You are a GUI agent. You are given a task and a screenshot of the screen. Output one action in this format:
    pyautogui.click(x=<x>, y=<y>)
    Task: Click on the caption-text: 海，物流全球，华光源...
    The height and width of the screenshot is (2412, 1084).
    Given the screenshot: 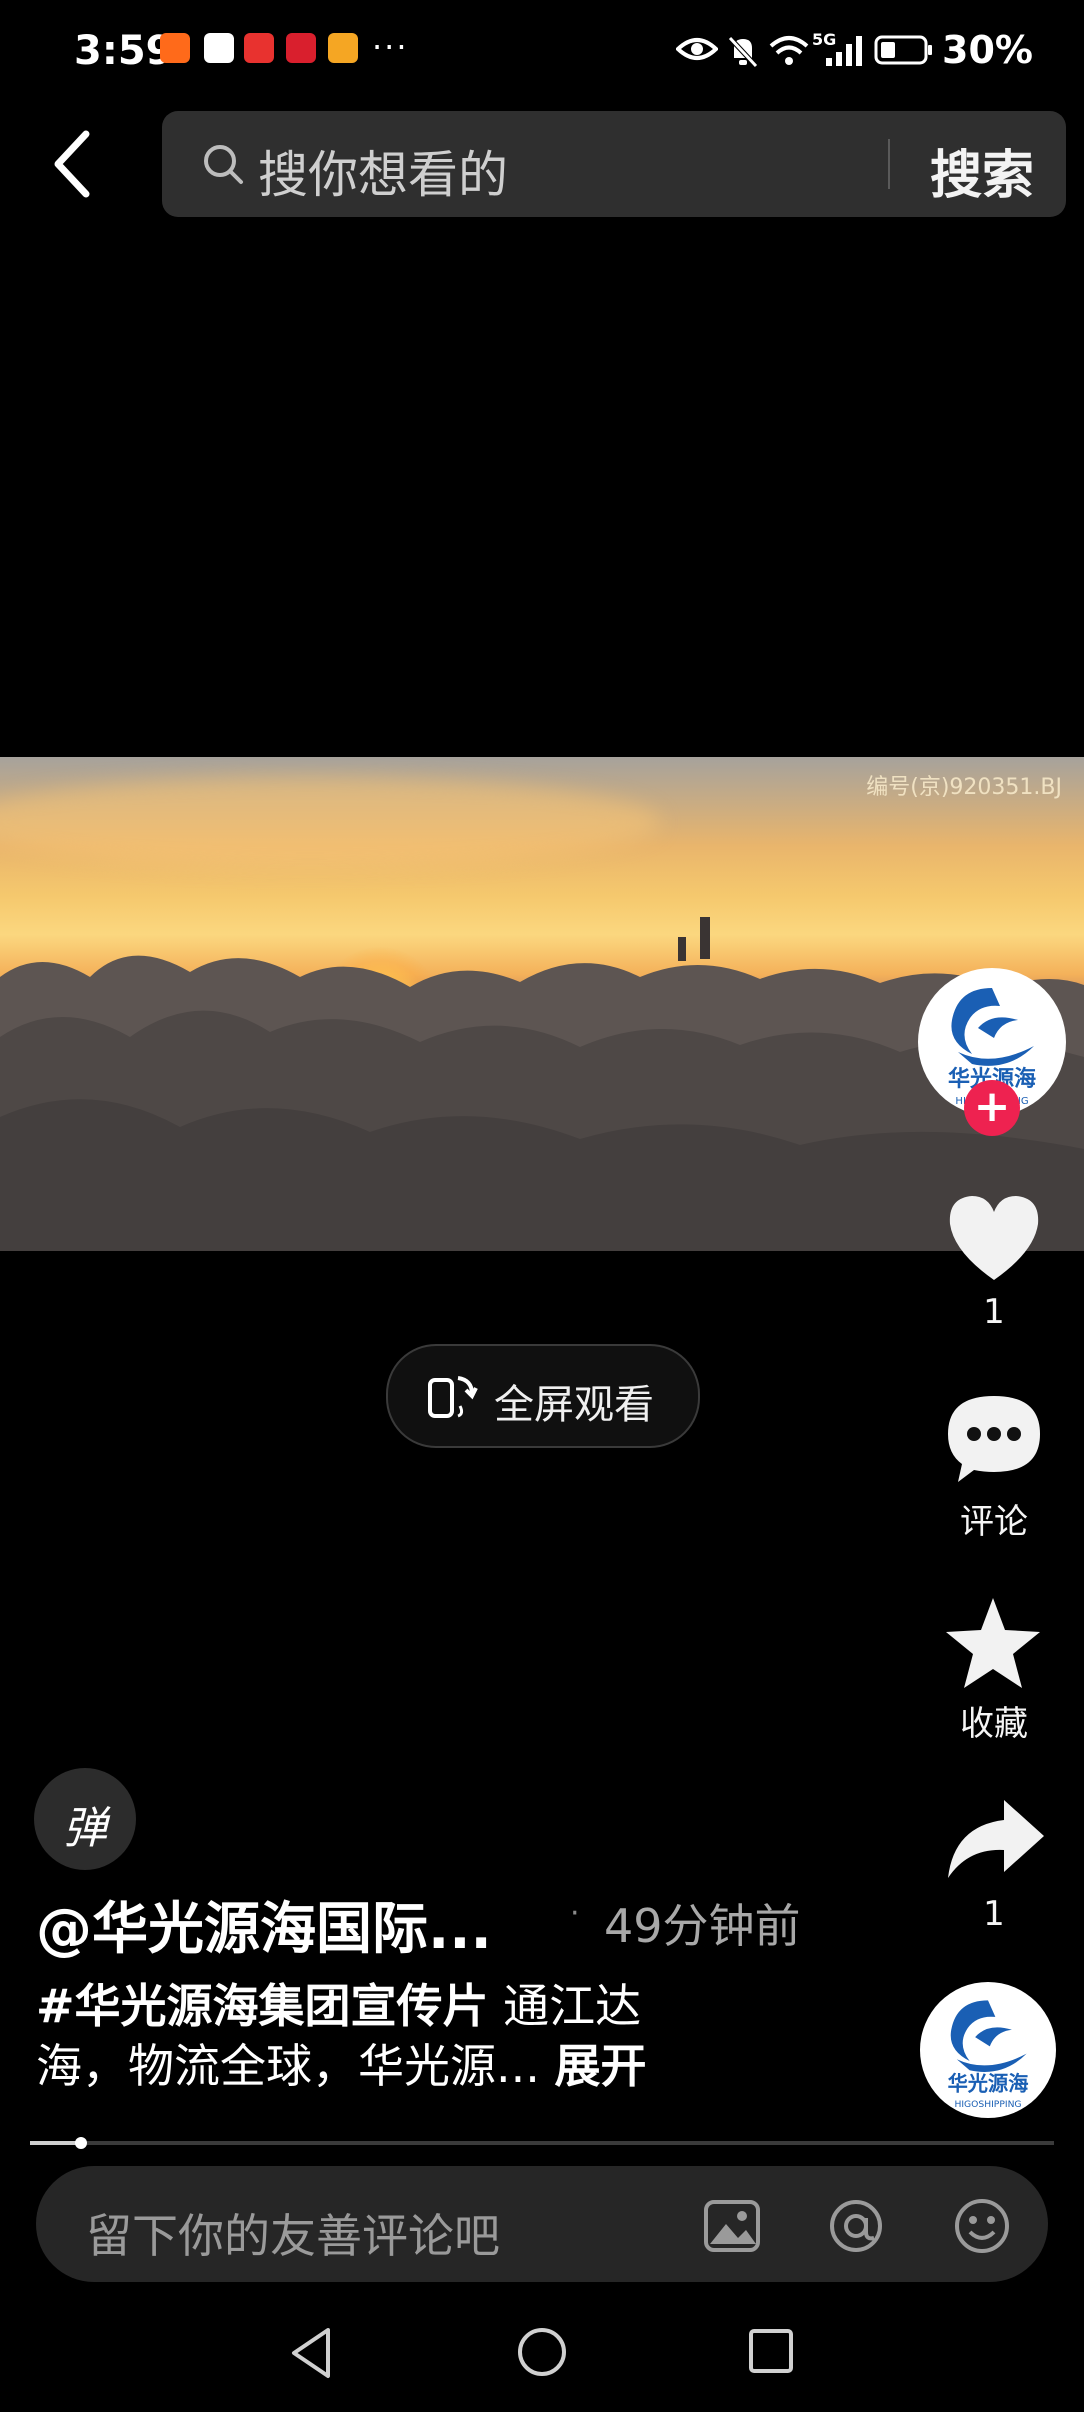 What is the action you would take?
    pyautogui.click(x=288, y=2066)
    